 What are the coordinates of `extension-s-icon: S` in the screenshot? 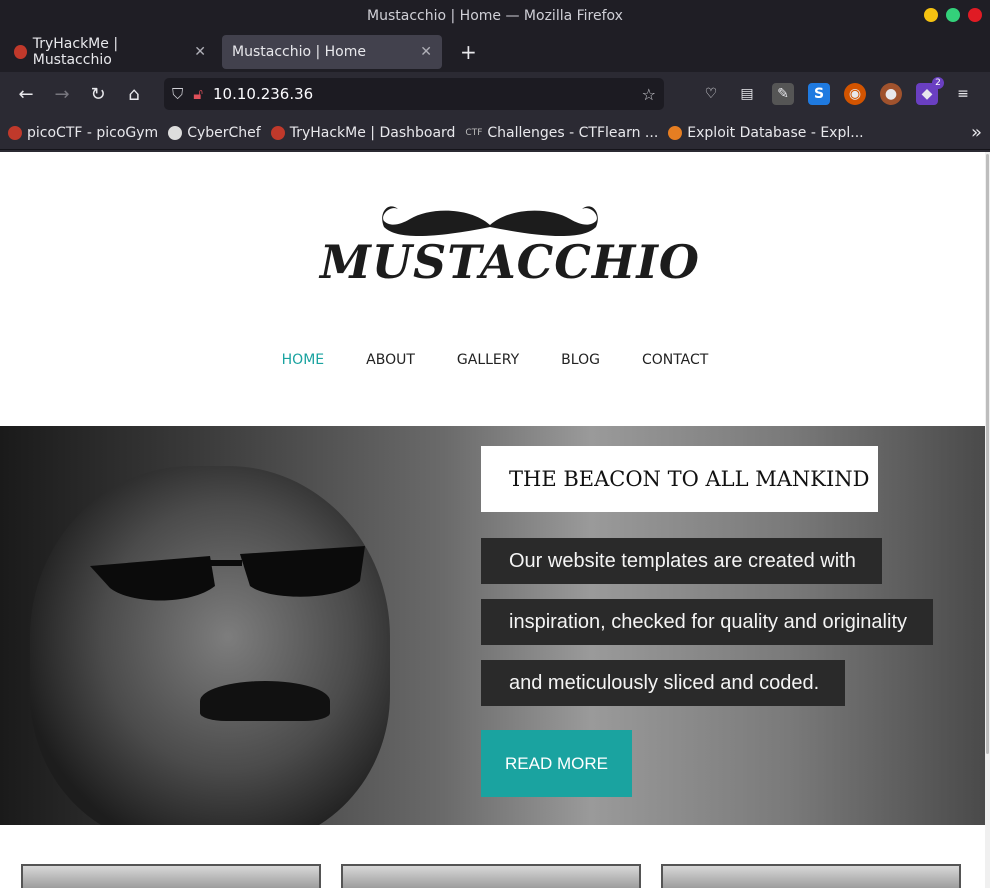 It's located at (819, 94).